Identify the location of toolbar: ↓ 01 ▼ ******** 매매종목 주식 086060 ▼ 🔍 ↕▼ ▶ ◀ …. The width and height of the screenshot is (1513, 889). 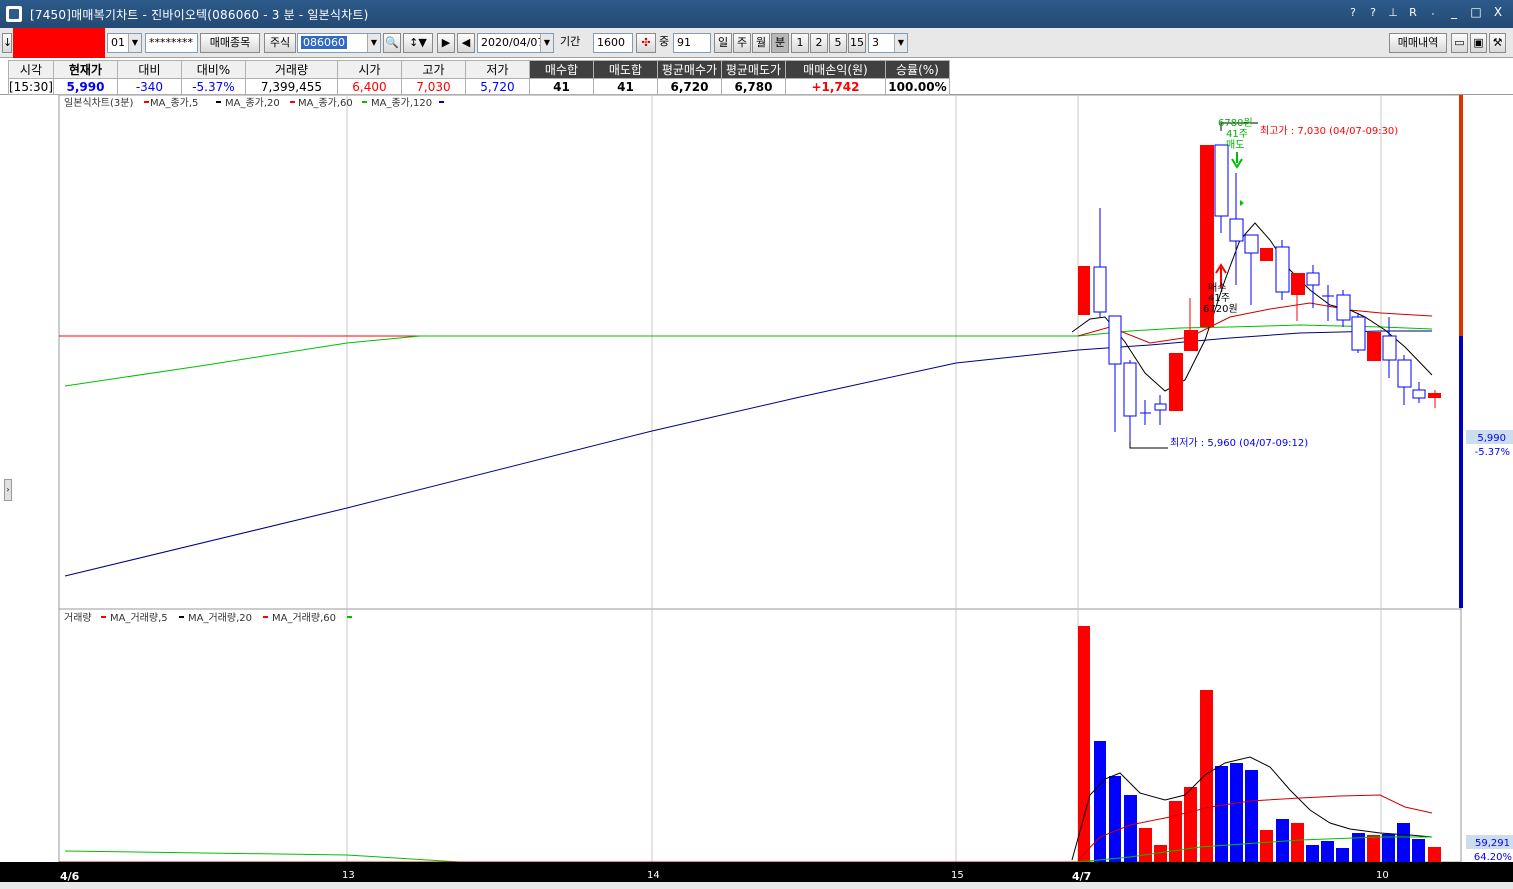
(756, 43).